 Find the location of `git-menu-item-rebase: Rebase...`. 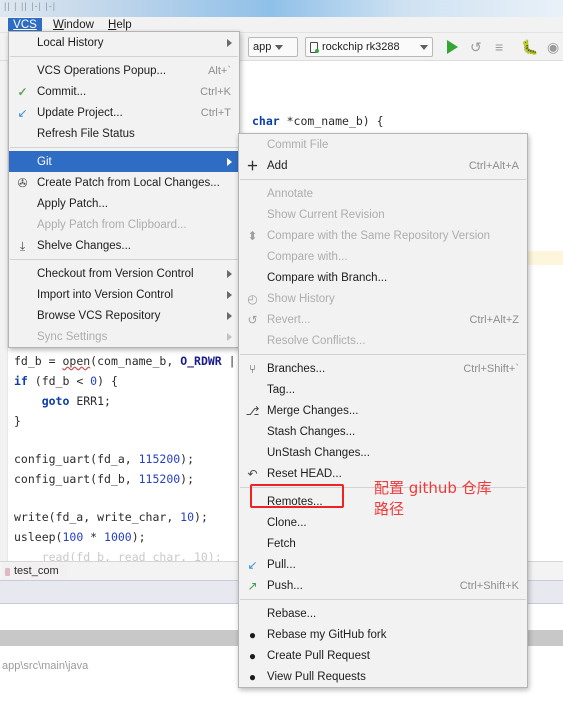

git-menu-item-rebase: Rebase... is located at coordinates (383, 613).